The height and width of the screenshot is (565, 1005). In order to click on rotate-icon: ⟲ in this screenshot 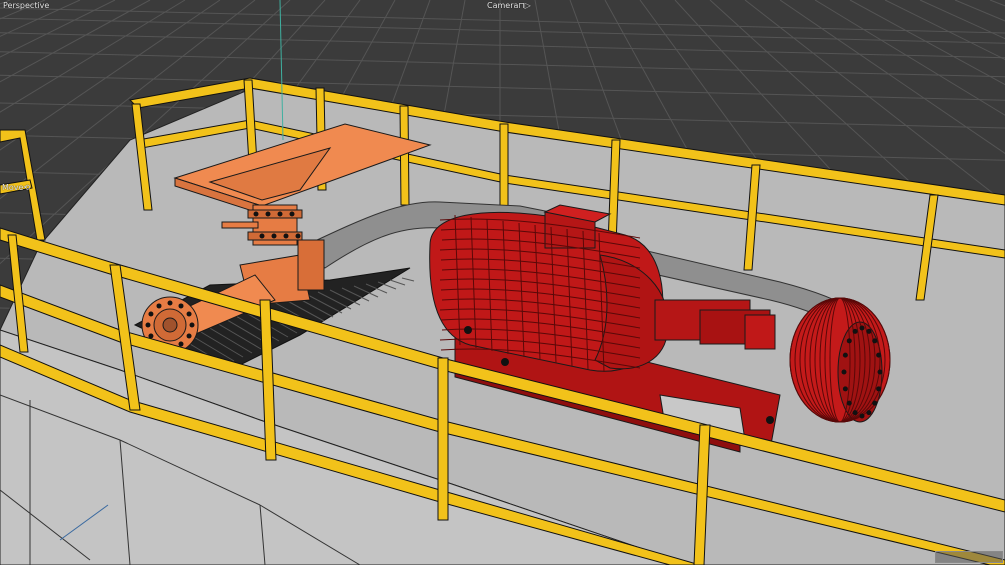, I will do `click(27, 187)`.